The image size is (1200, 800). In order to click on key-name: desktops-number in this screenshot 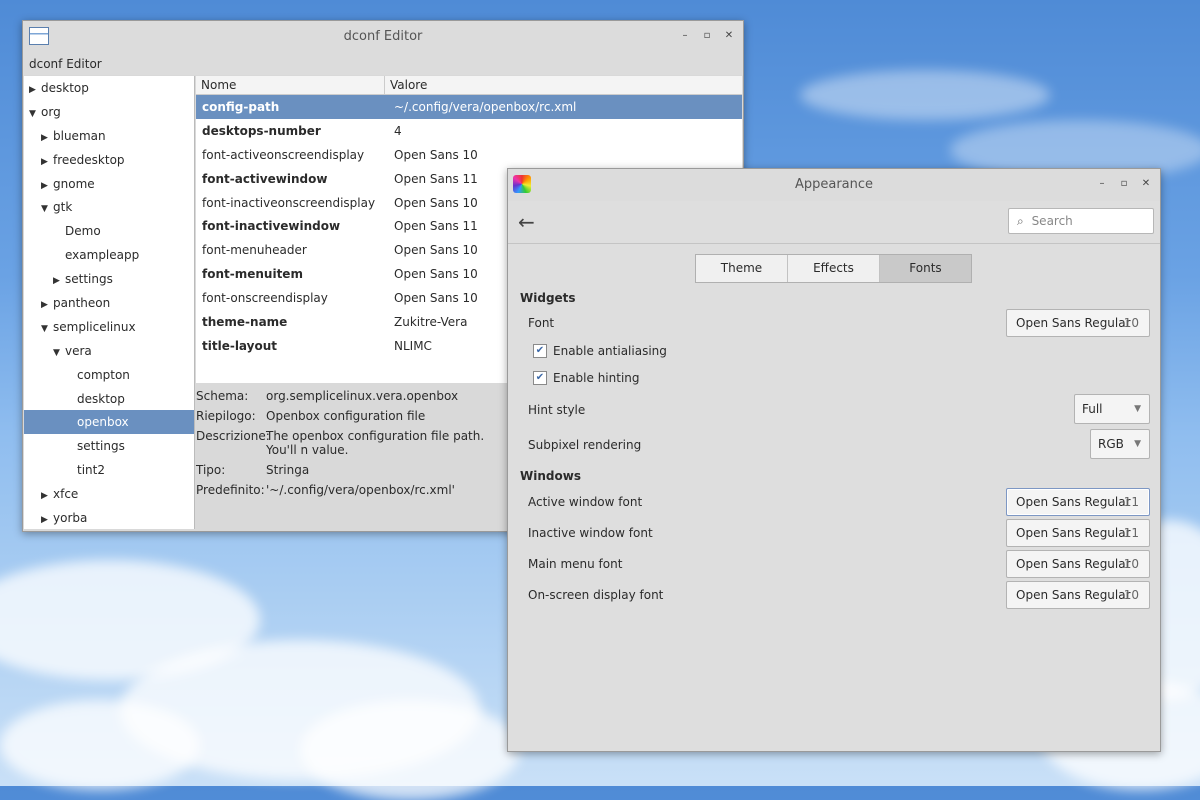, I will do `click(261, 130)`.